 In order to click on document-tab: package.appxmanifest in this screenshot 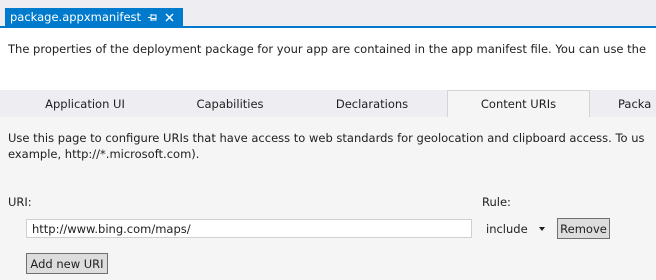, I will do `click(94, 17)`.